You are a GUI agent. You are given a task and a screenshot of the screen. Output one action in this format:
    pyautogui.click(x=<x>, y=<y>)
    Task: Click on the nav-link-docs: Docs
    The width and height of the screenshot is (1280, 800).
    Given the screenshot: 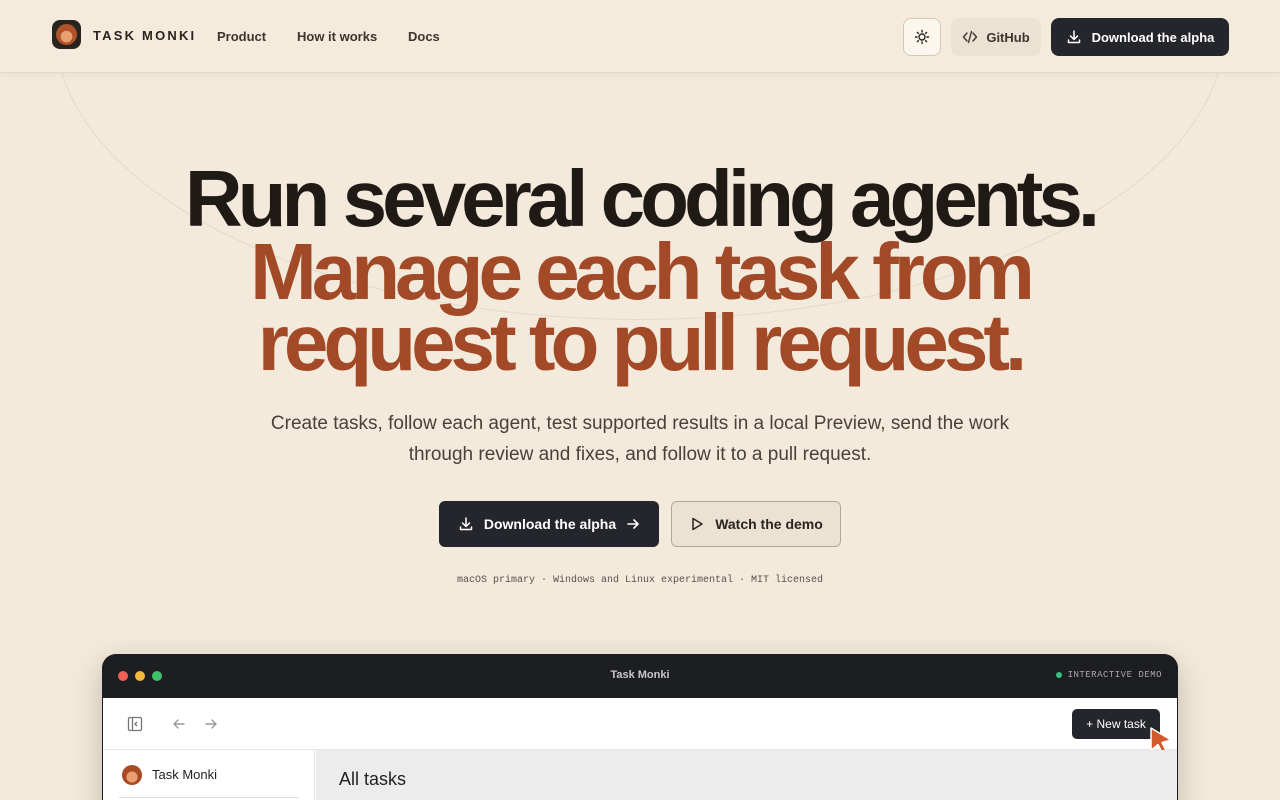 What is the action you would take?
    pyautogui.click(x=424, y=36)
    